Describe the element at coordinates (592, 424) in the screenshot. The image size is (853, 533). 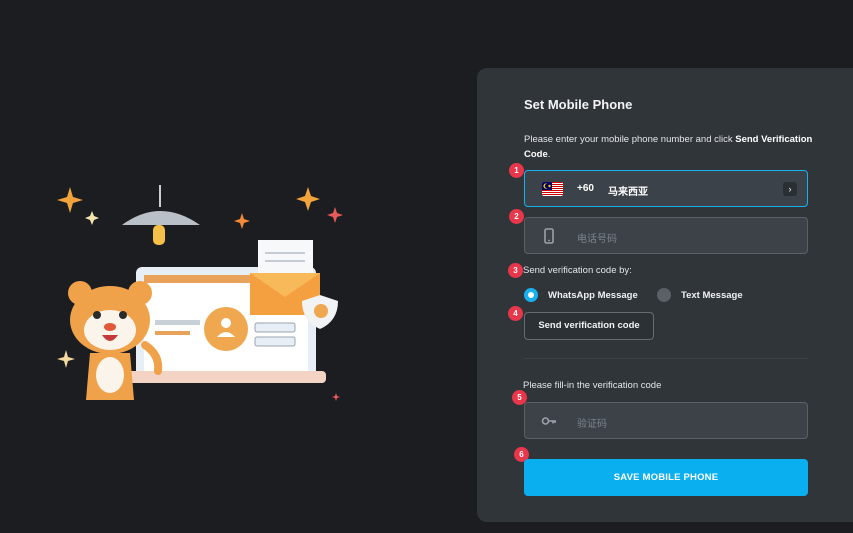
I see `verification-code-placeholder: 验证码` at that location.